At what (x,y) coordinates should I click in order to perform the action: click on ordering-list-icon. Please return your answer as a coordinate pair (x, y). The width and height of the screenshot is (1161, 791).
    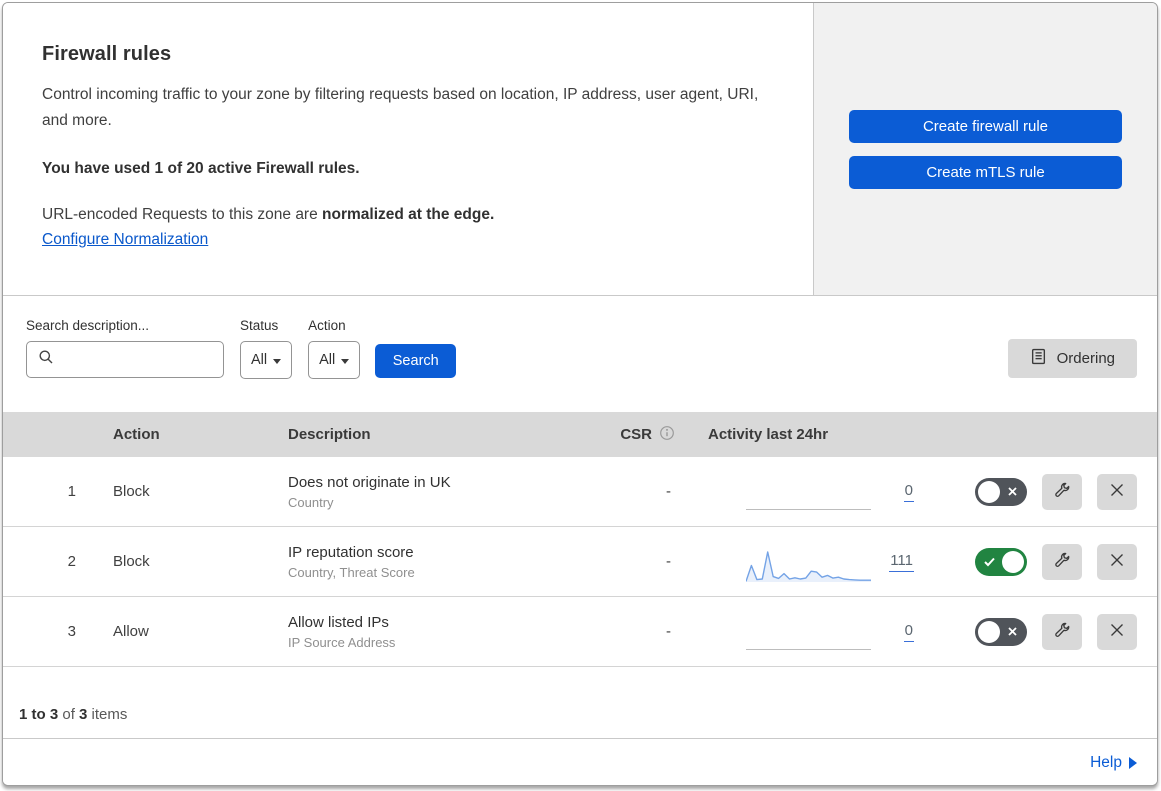
    Looking at the image, I should click on (1038, 358).